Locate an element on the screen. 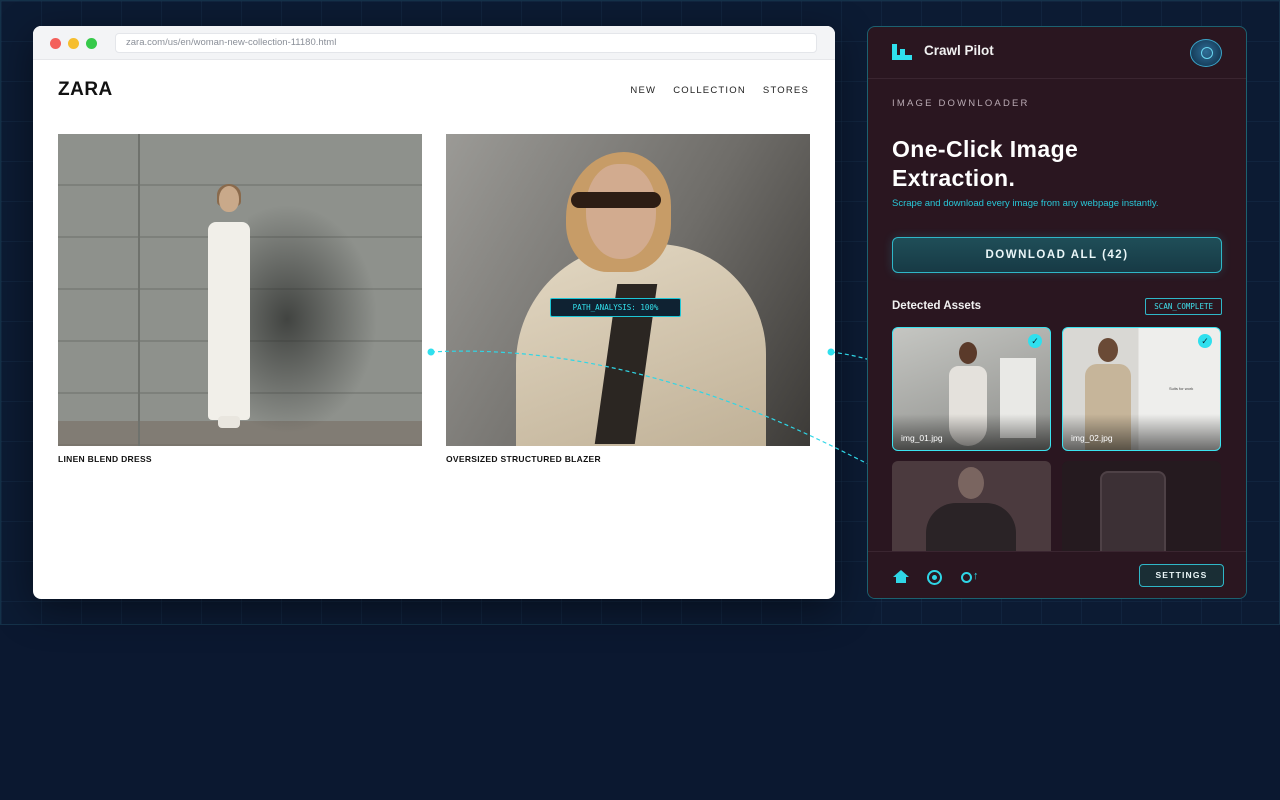 The image size is (1280, 800). home-icon is located at coordinates (901, 577).